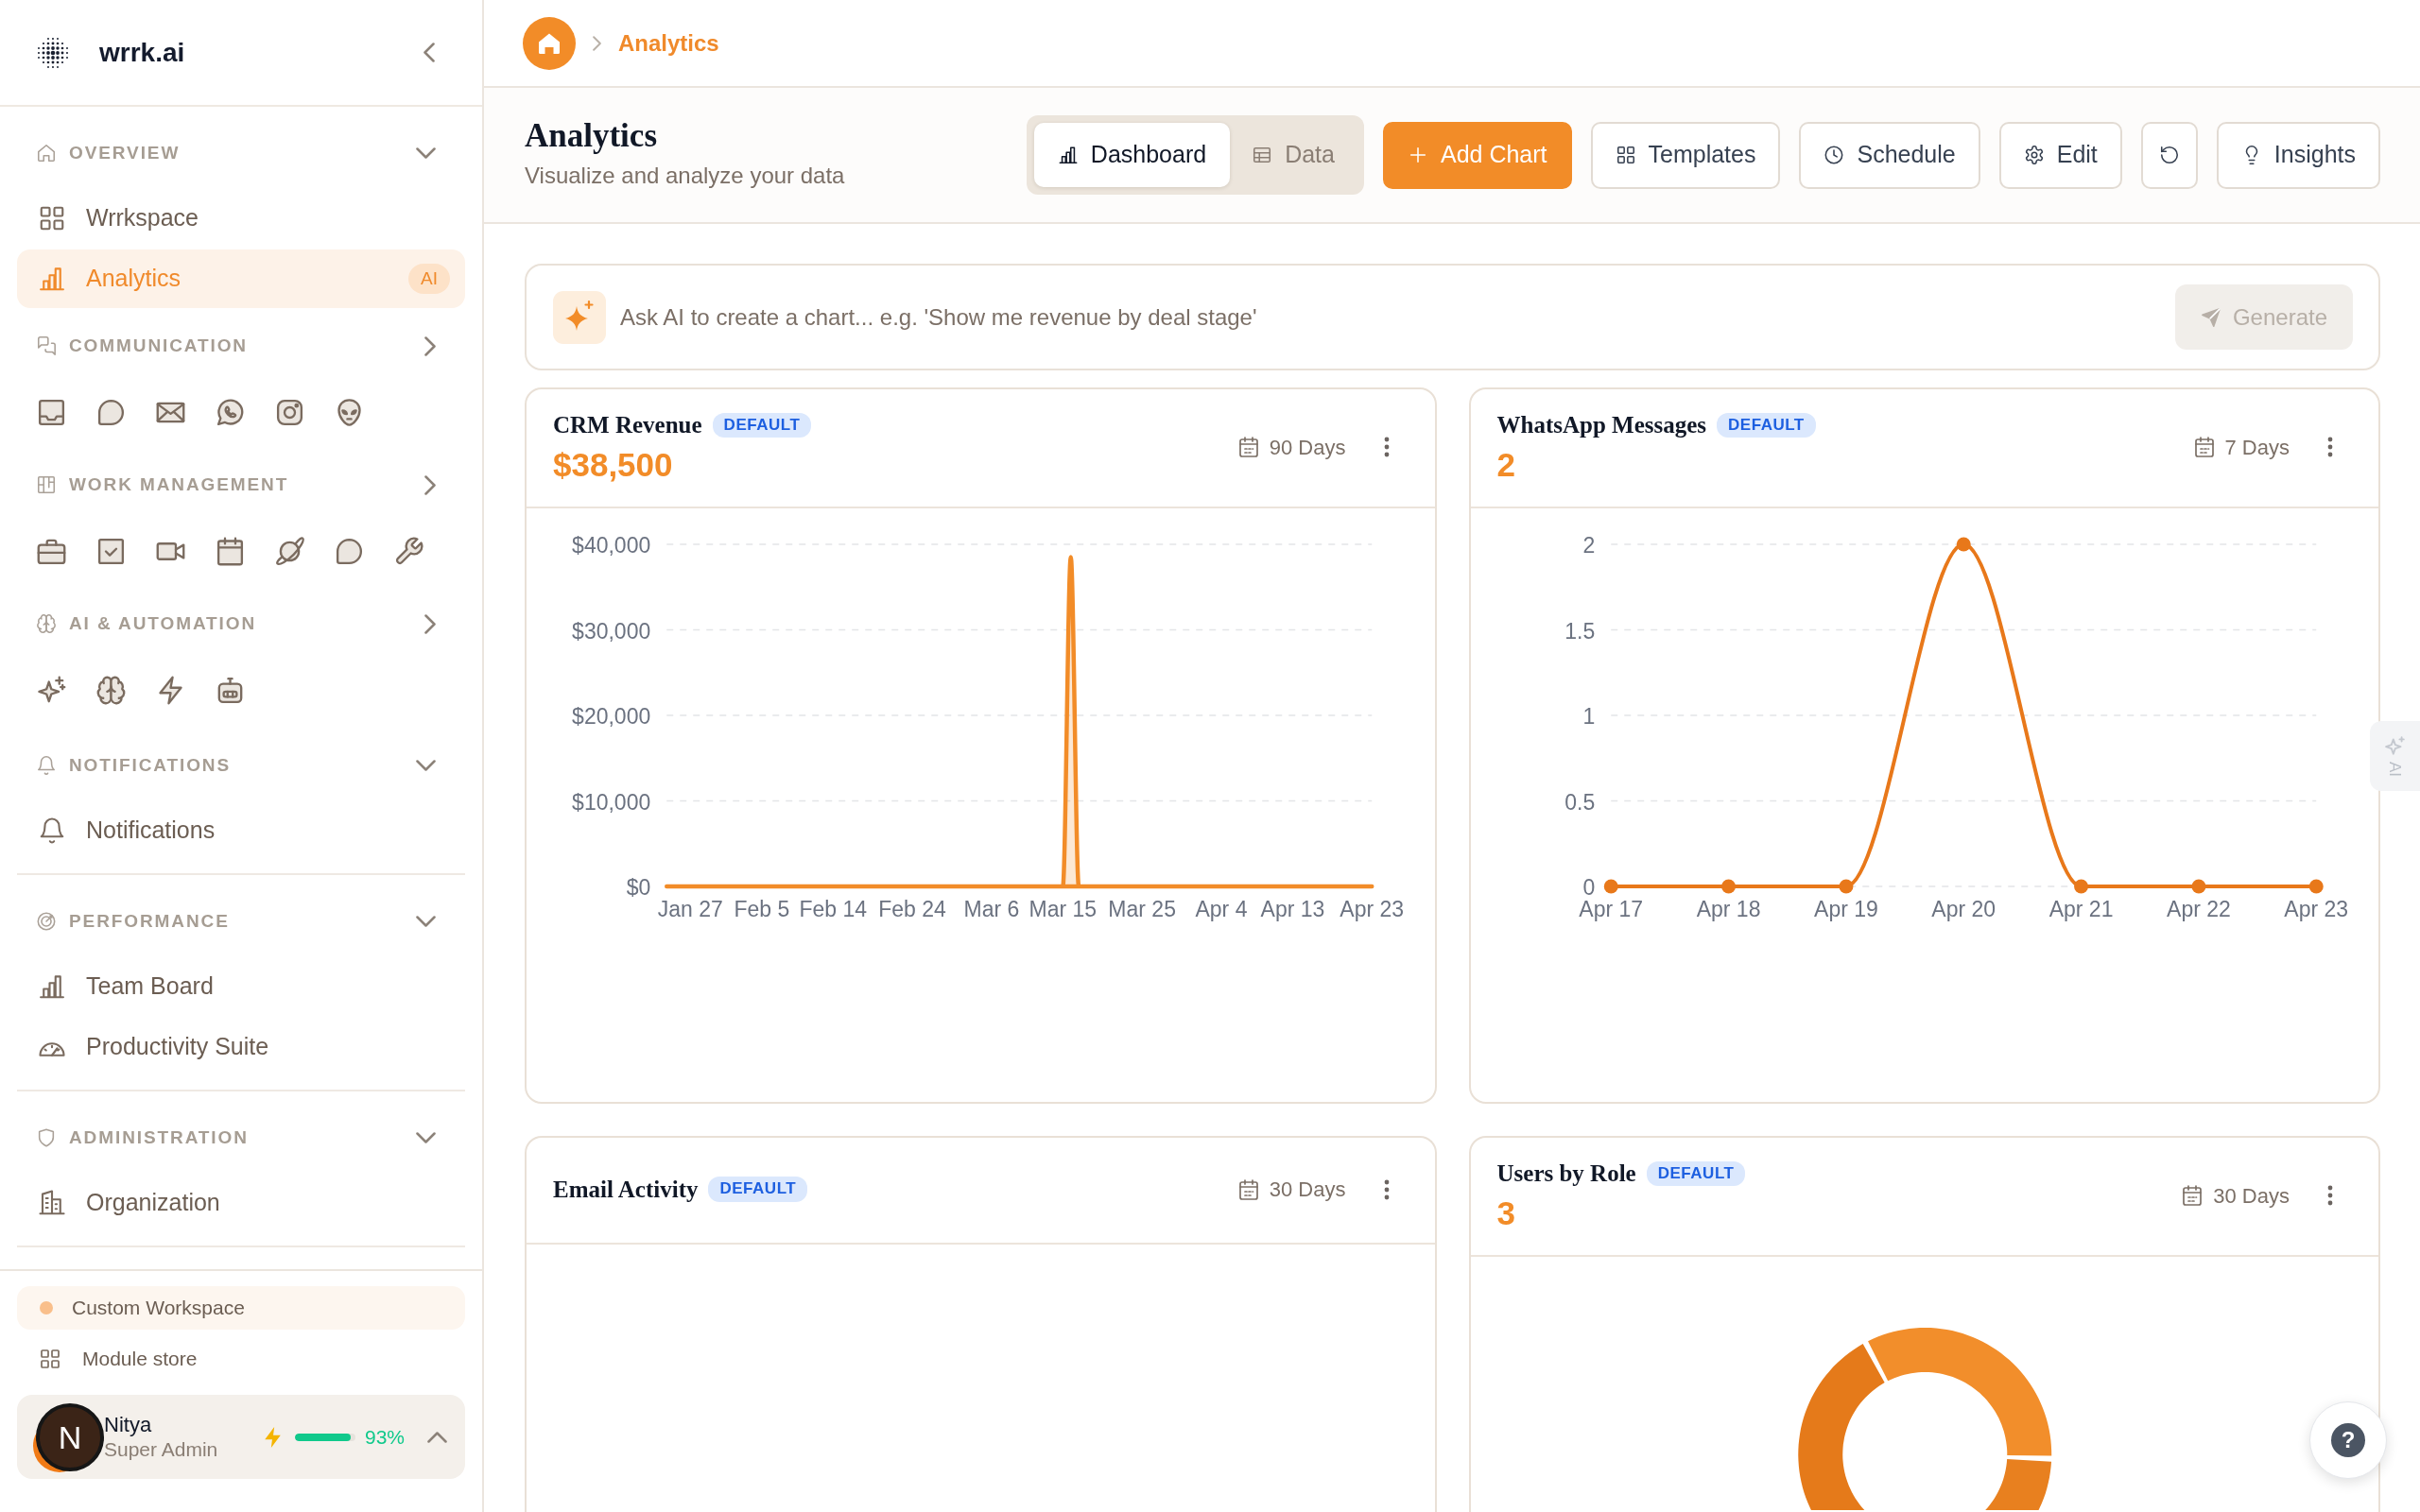 The height and width of the screenshot is (1512, 2420). Describe the element at coordinates (52, 830) in the screenshot. I see `bell-icon` at that location.